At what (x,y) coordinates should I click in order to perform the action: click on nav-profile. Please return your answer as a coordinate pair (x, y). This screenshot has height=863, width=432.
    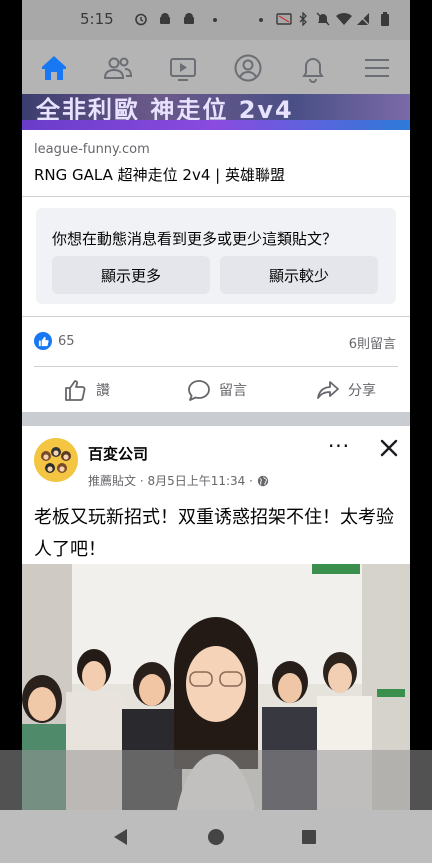
    Looking at the image, I should click on (248, 68).